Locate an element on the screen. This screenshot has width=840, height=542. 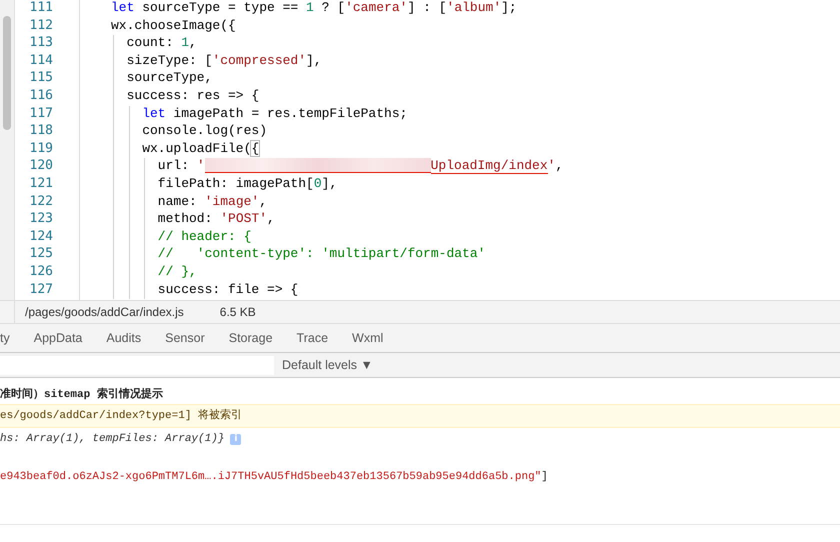
code-line: wx.chooseImage({ is located at coordinates (174, 26).